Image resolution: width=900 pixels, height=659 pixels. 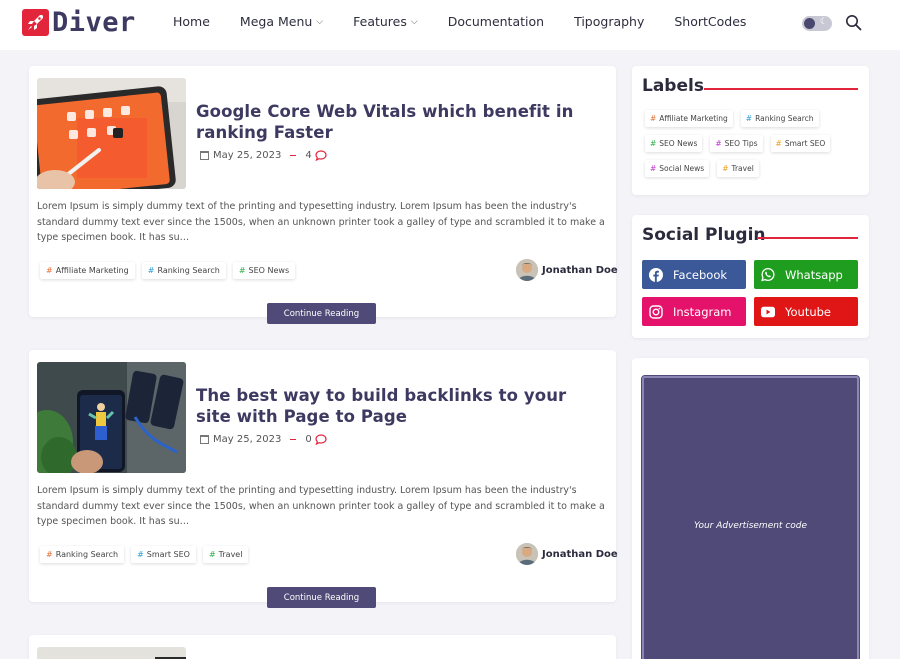 I want to click on post-meta: May 25, 2023 0, so click(x=263, y=439).